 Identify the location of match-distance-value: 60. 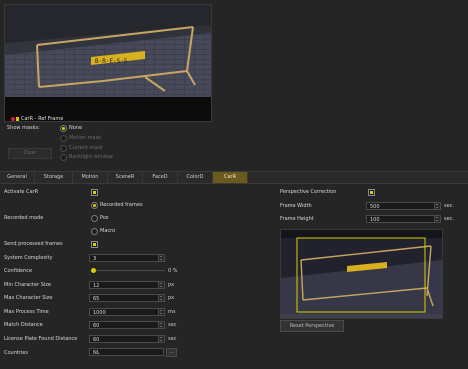
(96, 326).